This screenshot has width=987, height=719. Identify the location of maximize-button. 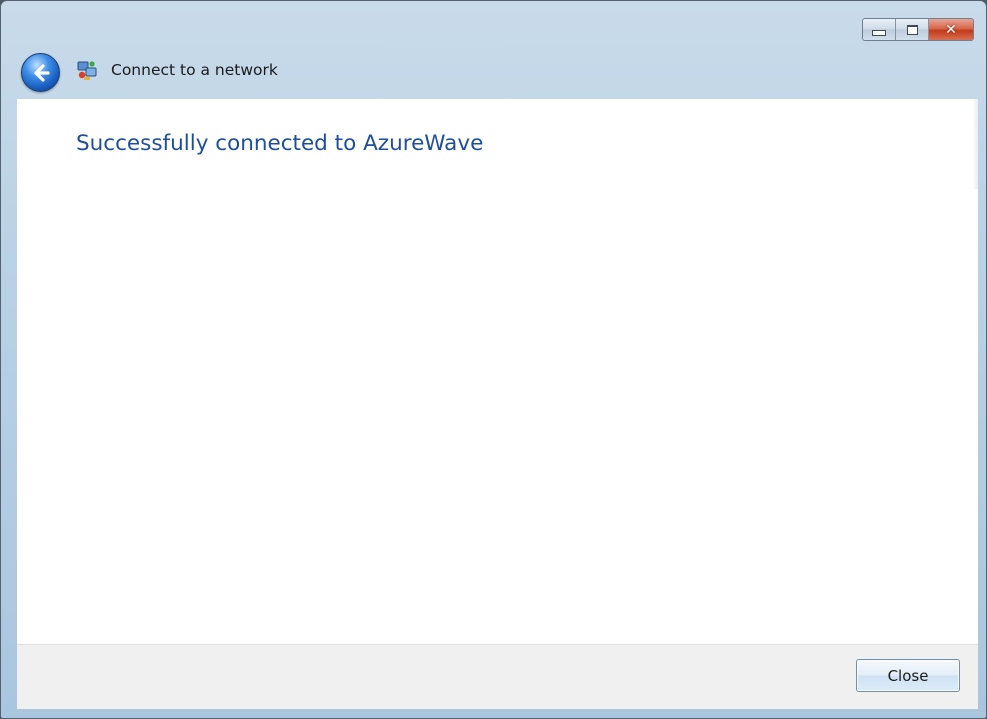
(912, 29).